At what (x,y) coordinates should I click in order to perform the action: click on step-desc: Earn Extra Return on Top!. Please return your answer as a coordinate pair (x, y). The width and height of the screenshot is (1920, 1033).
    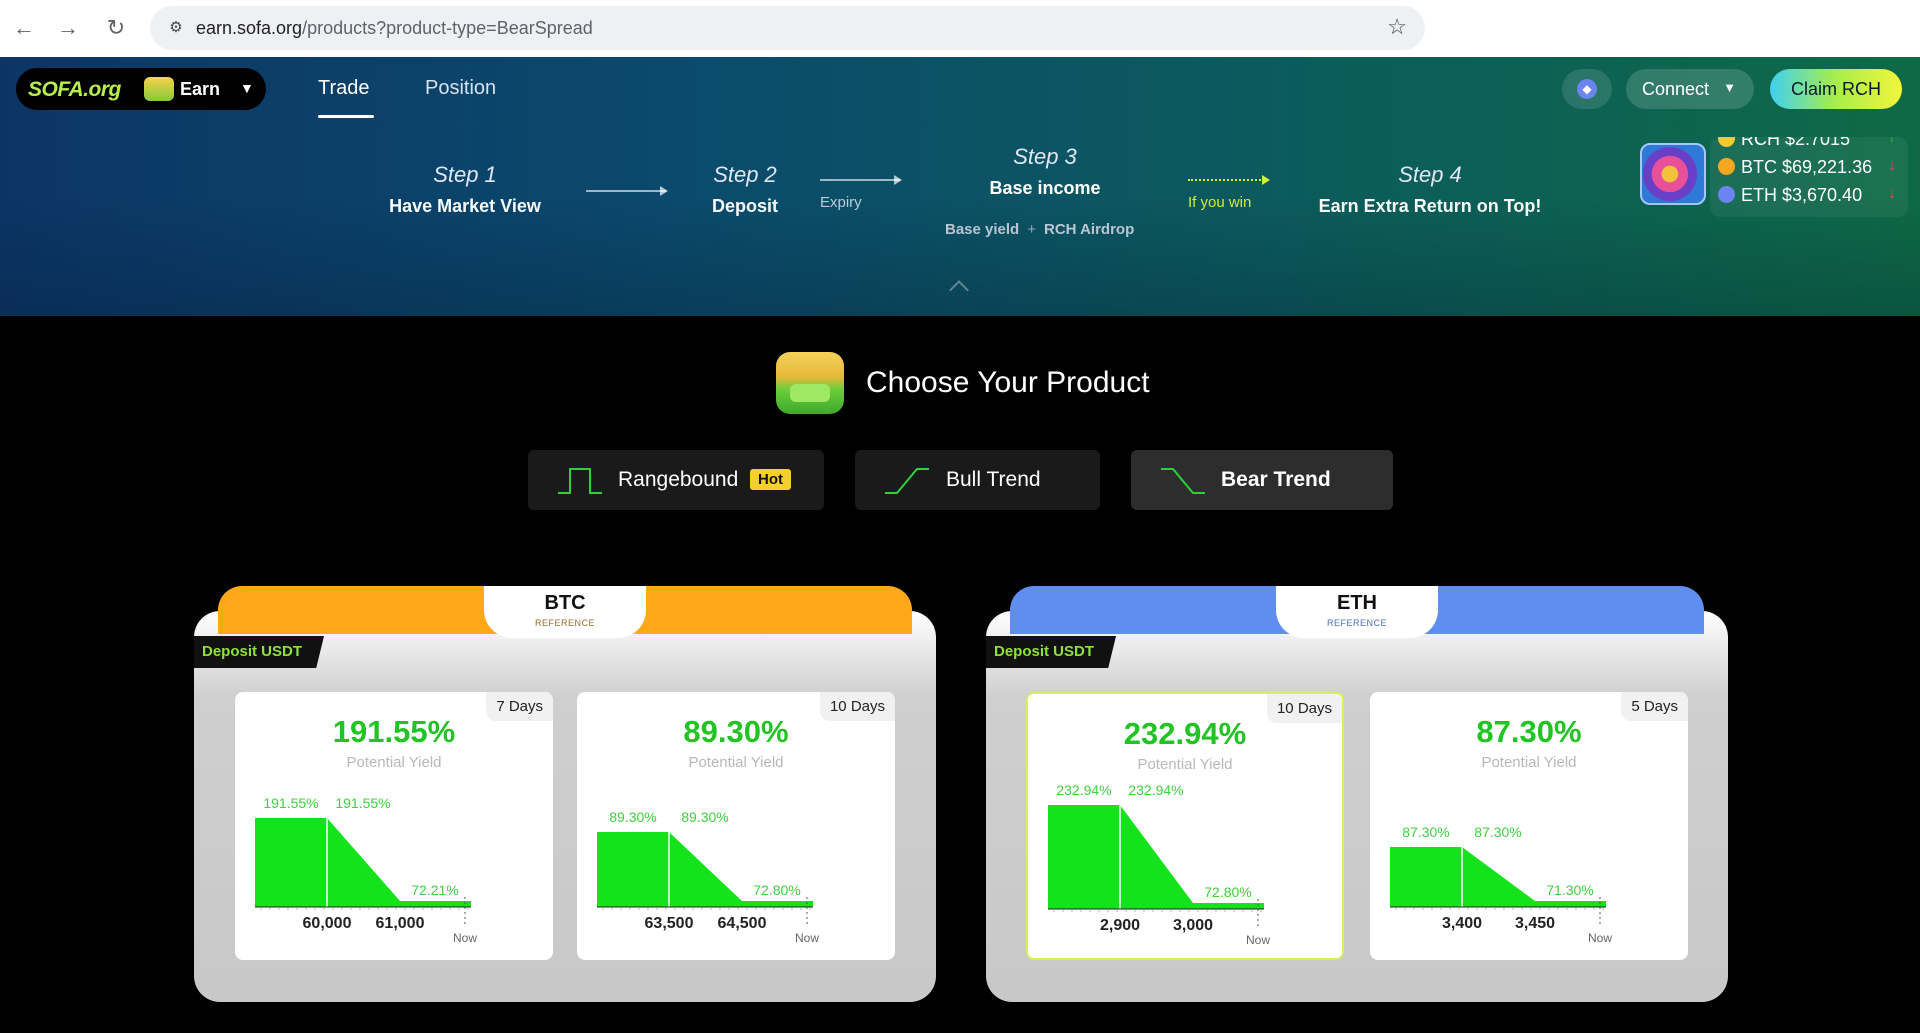
    Looking at the image, I should click on (1430, 206).